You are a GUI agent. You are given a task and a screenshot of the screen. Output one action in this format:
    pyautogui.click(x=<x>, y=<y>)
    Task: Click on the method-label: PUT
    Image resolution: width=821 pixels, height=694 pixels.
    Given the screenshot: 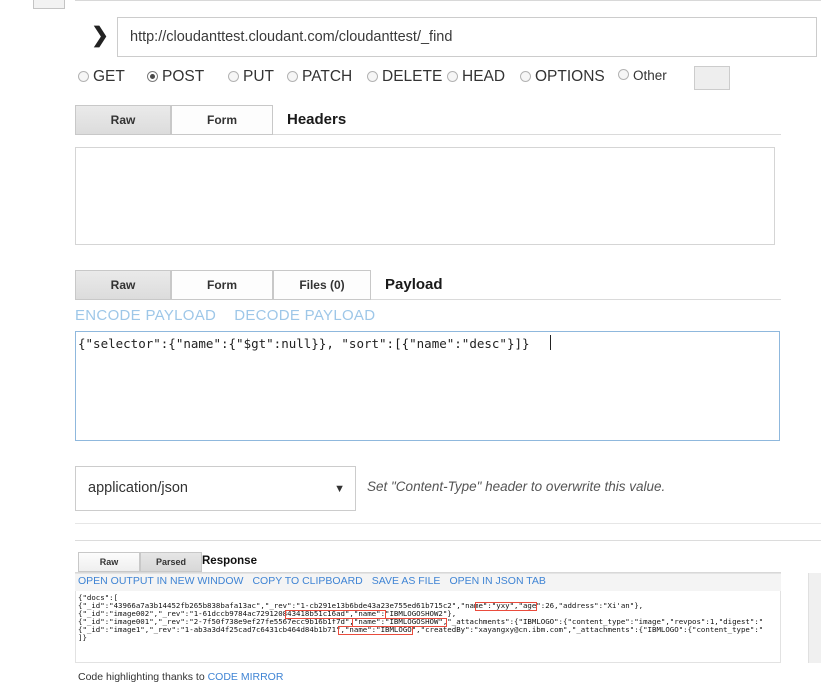 What is the action you would take?
    pyautogui.click(x=258, y=76)
    